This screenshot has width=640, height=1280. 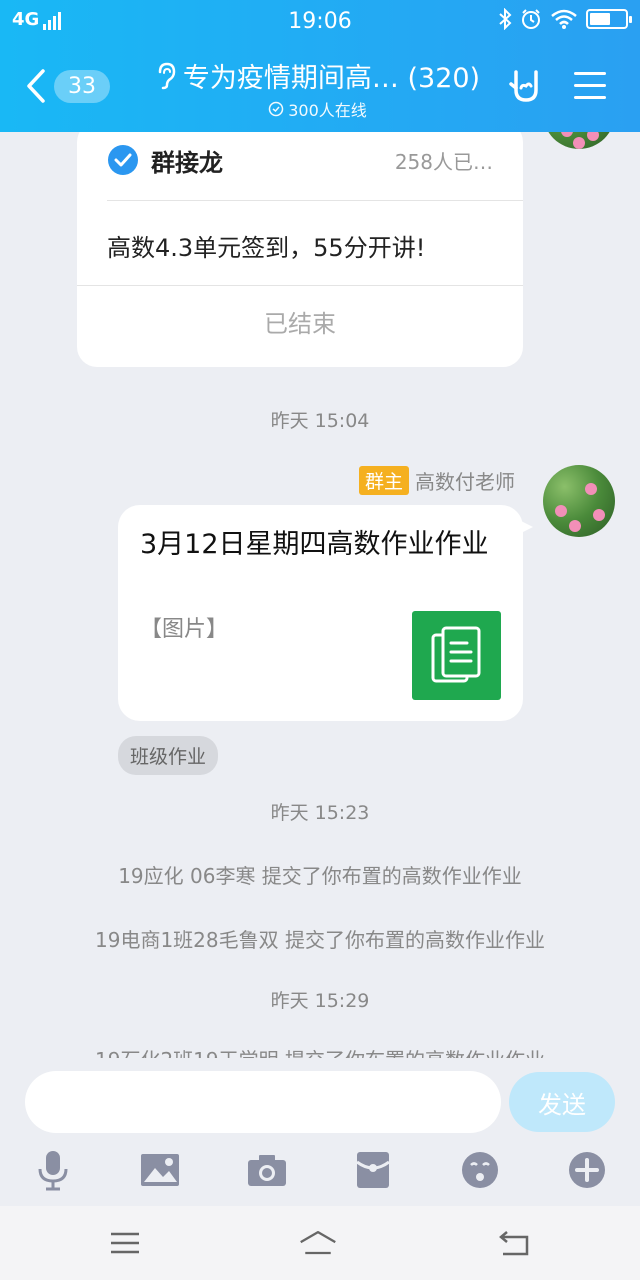 What do you see at coordinates (480, 1170) in the screenshot?
I see `emoji-icon` at bounding box center [480, 1170].